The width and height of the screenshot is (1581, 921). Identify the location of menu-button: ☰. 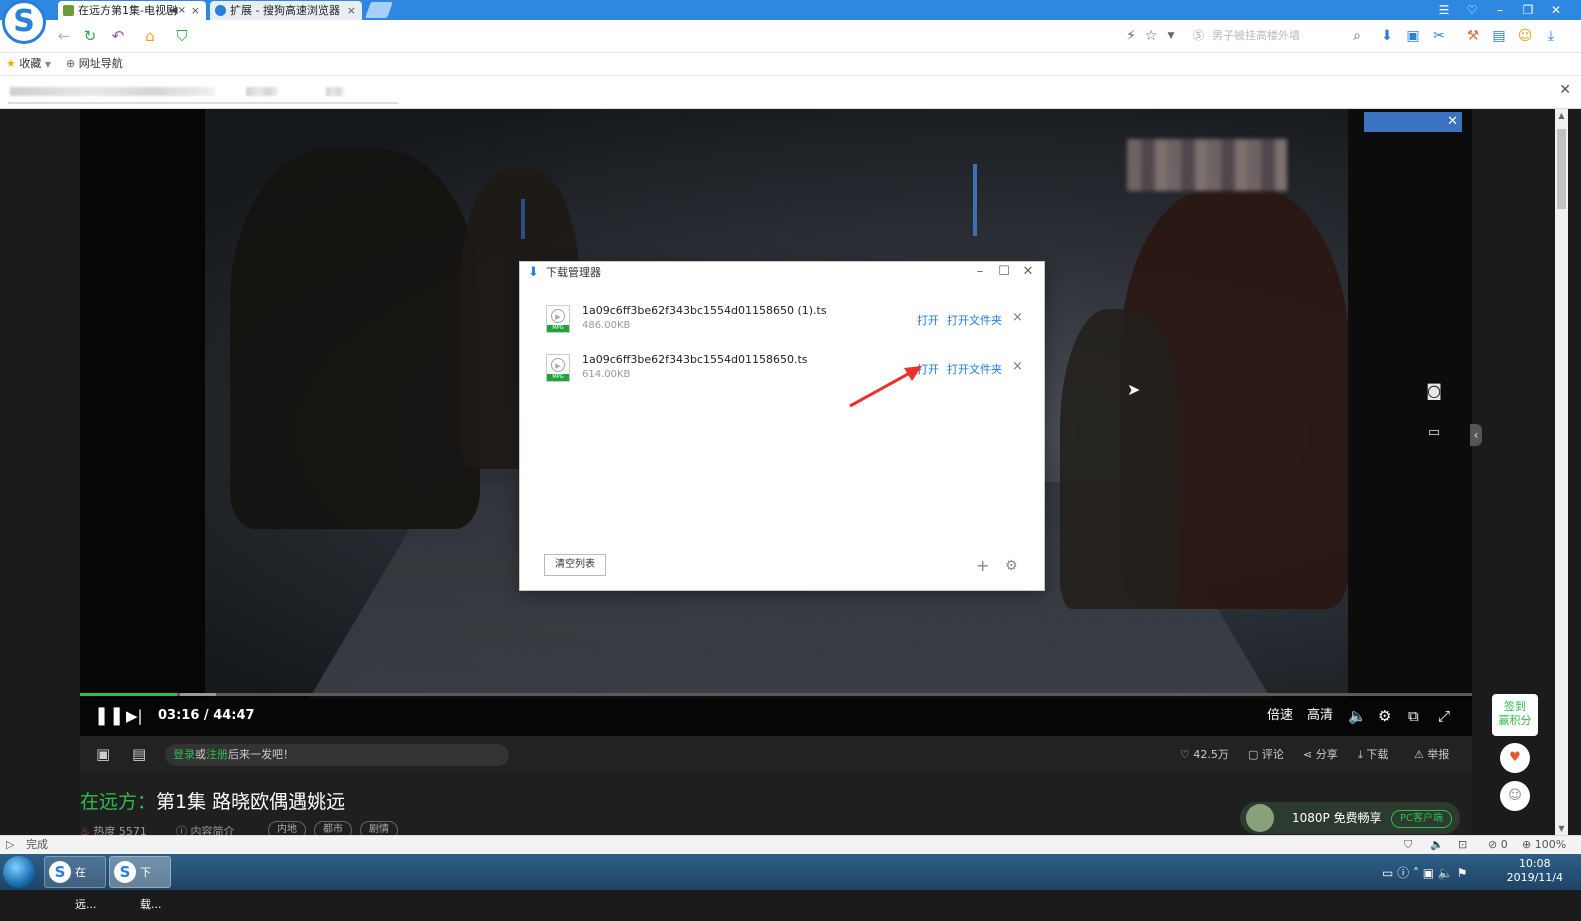
(1444, 10).